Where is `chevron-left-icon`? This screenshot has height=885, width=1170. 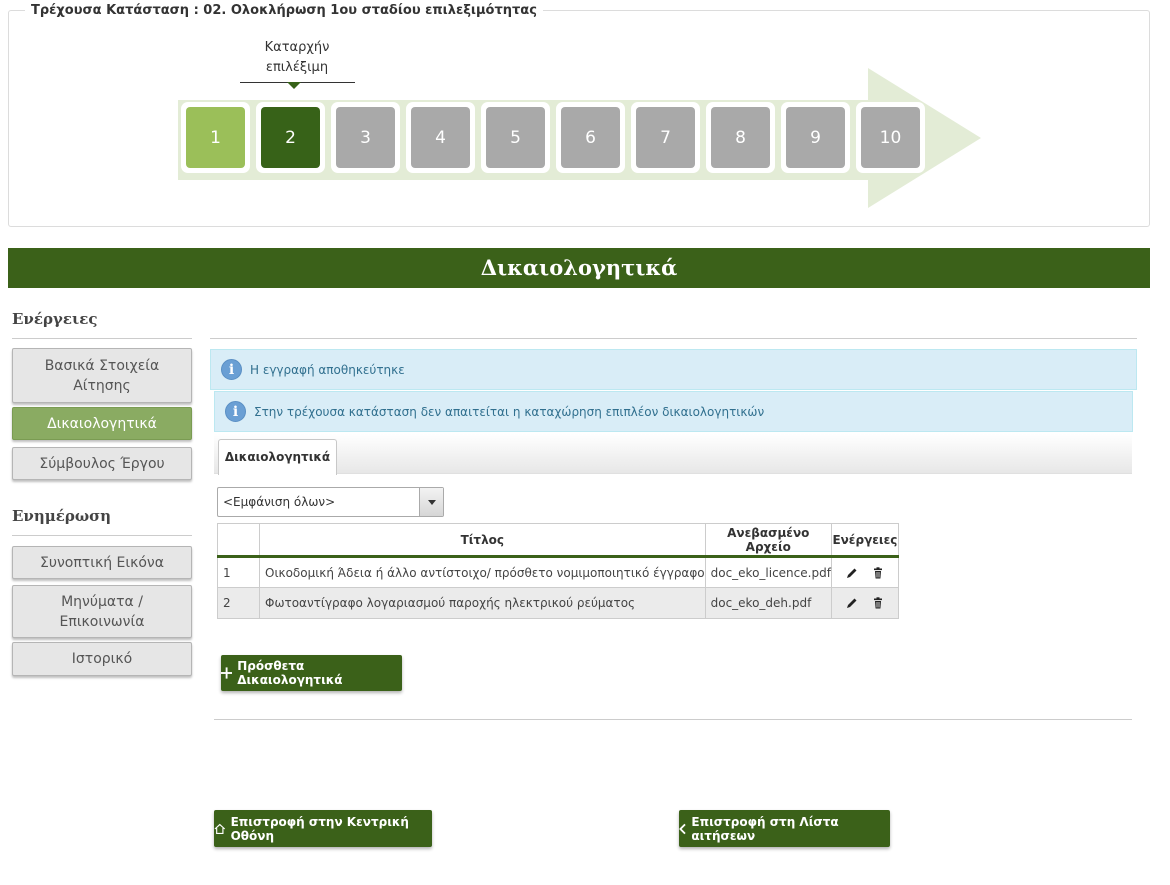
chevron-left-icon is located at coordinates (682, 828).